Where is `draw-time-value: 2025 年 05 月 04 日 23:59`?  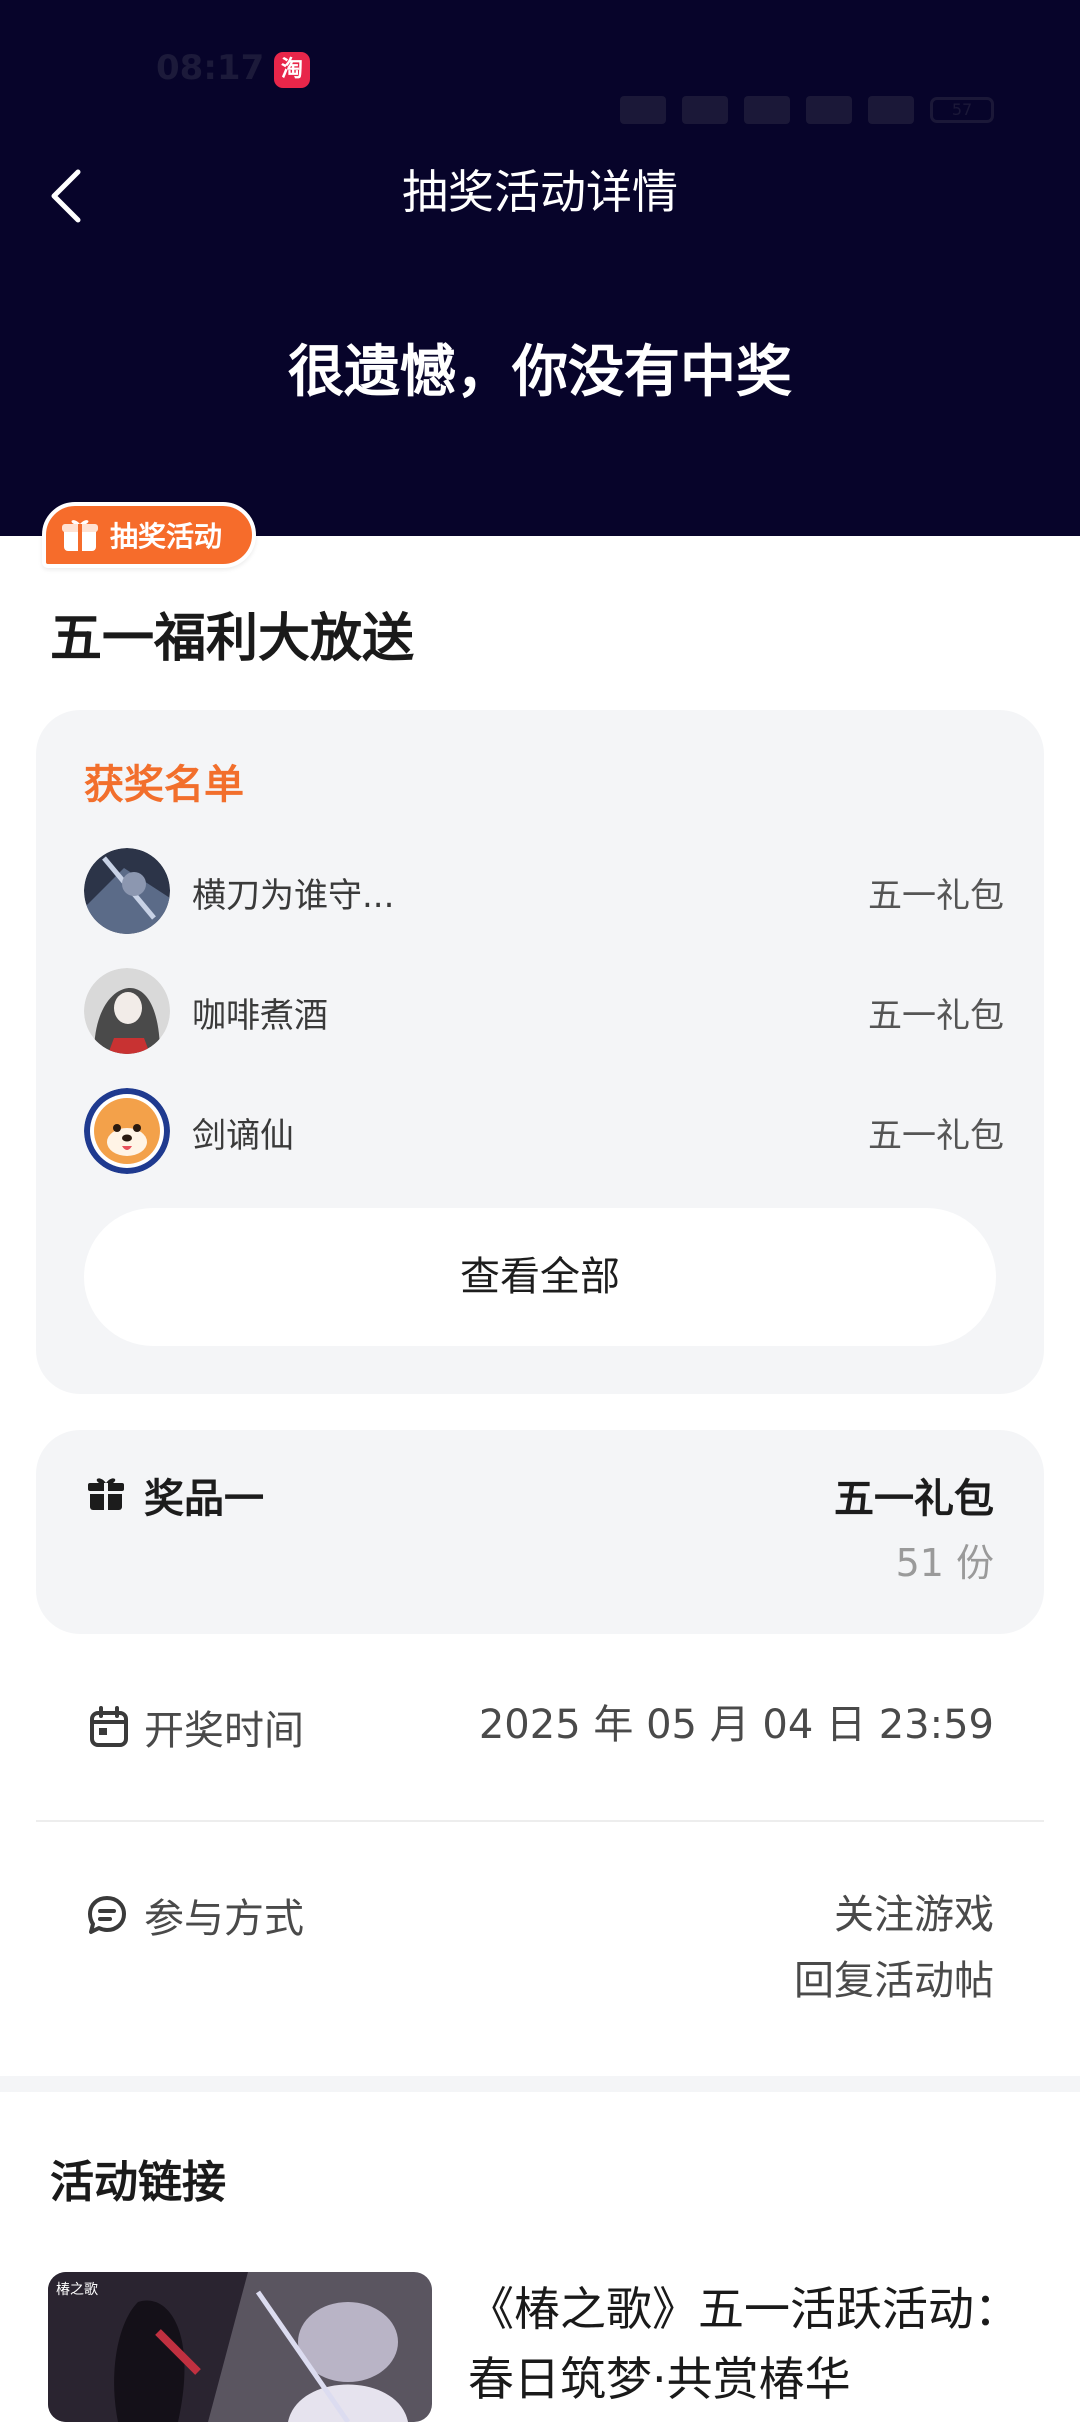 draw-time-value: 2025 年 05 月 04 日 23:59 is located at coordinates (736, 1725).